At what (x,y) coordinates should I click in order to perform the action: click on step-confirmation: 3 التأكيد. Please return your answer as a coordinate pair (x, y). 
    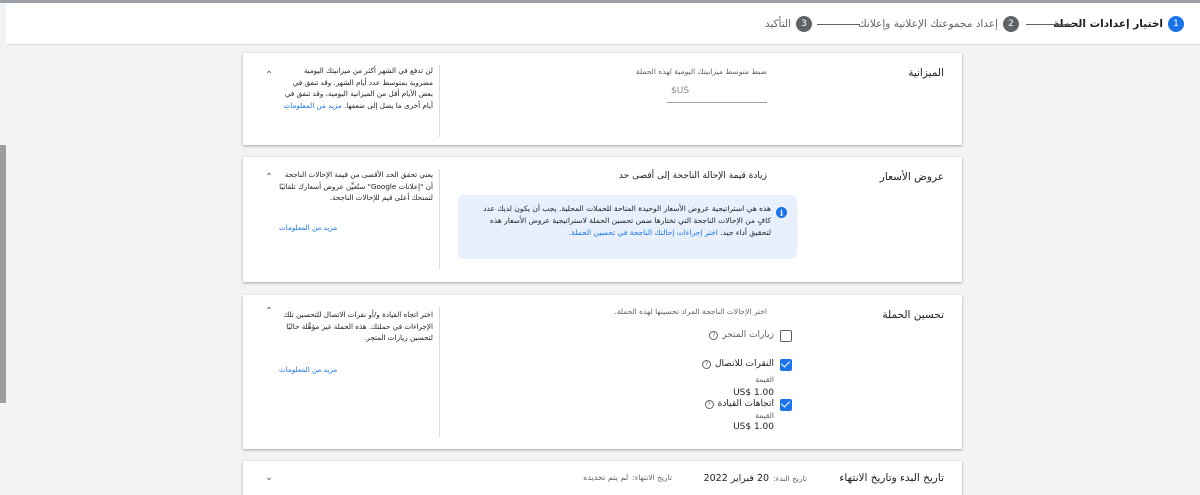
    Looking at the image, I should click on (788, 24).